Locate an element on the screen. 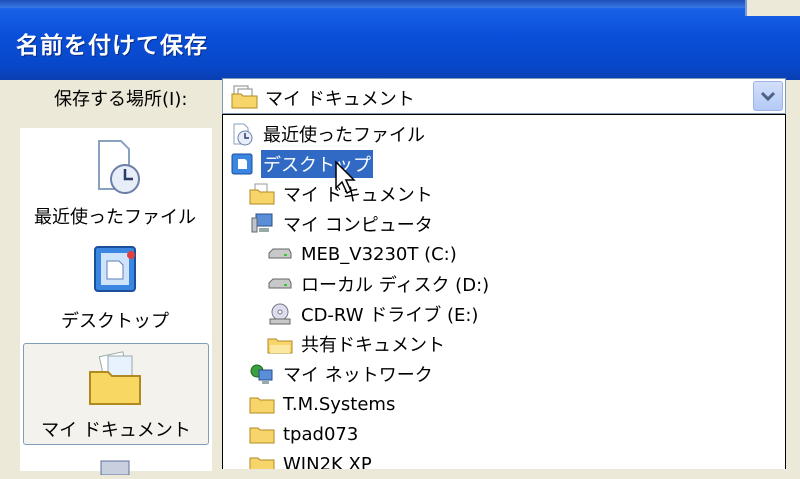  chevron-down-icon is located at coordinates (768, 96).